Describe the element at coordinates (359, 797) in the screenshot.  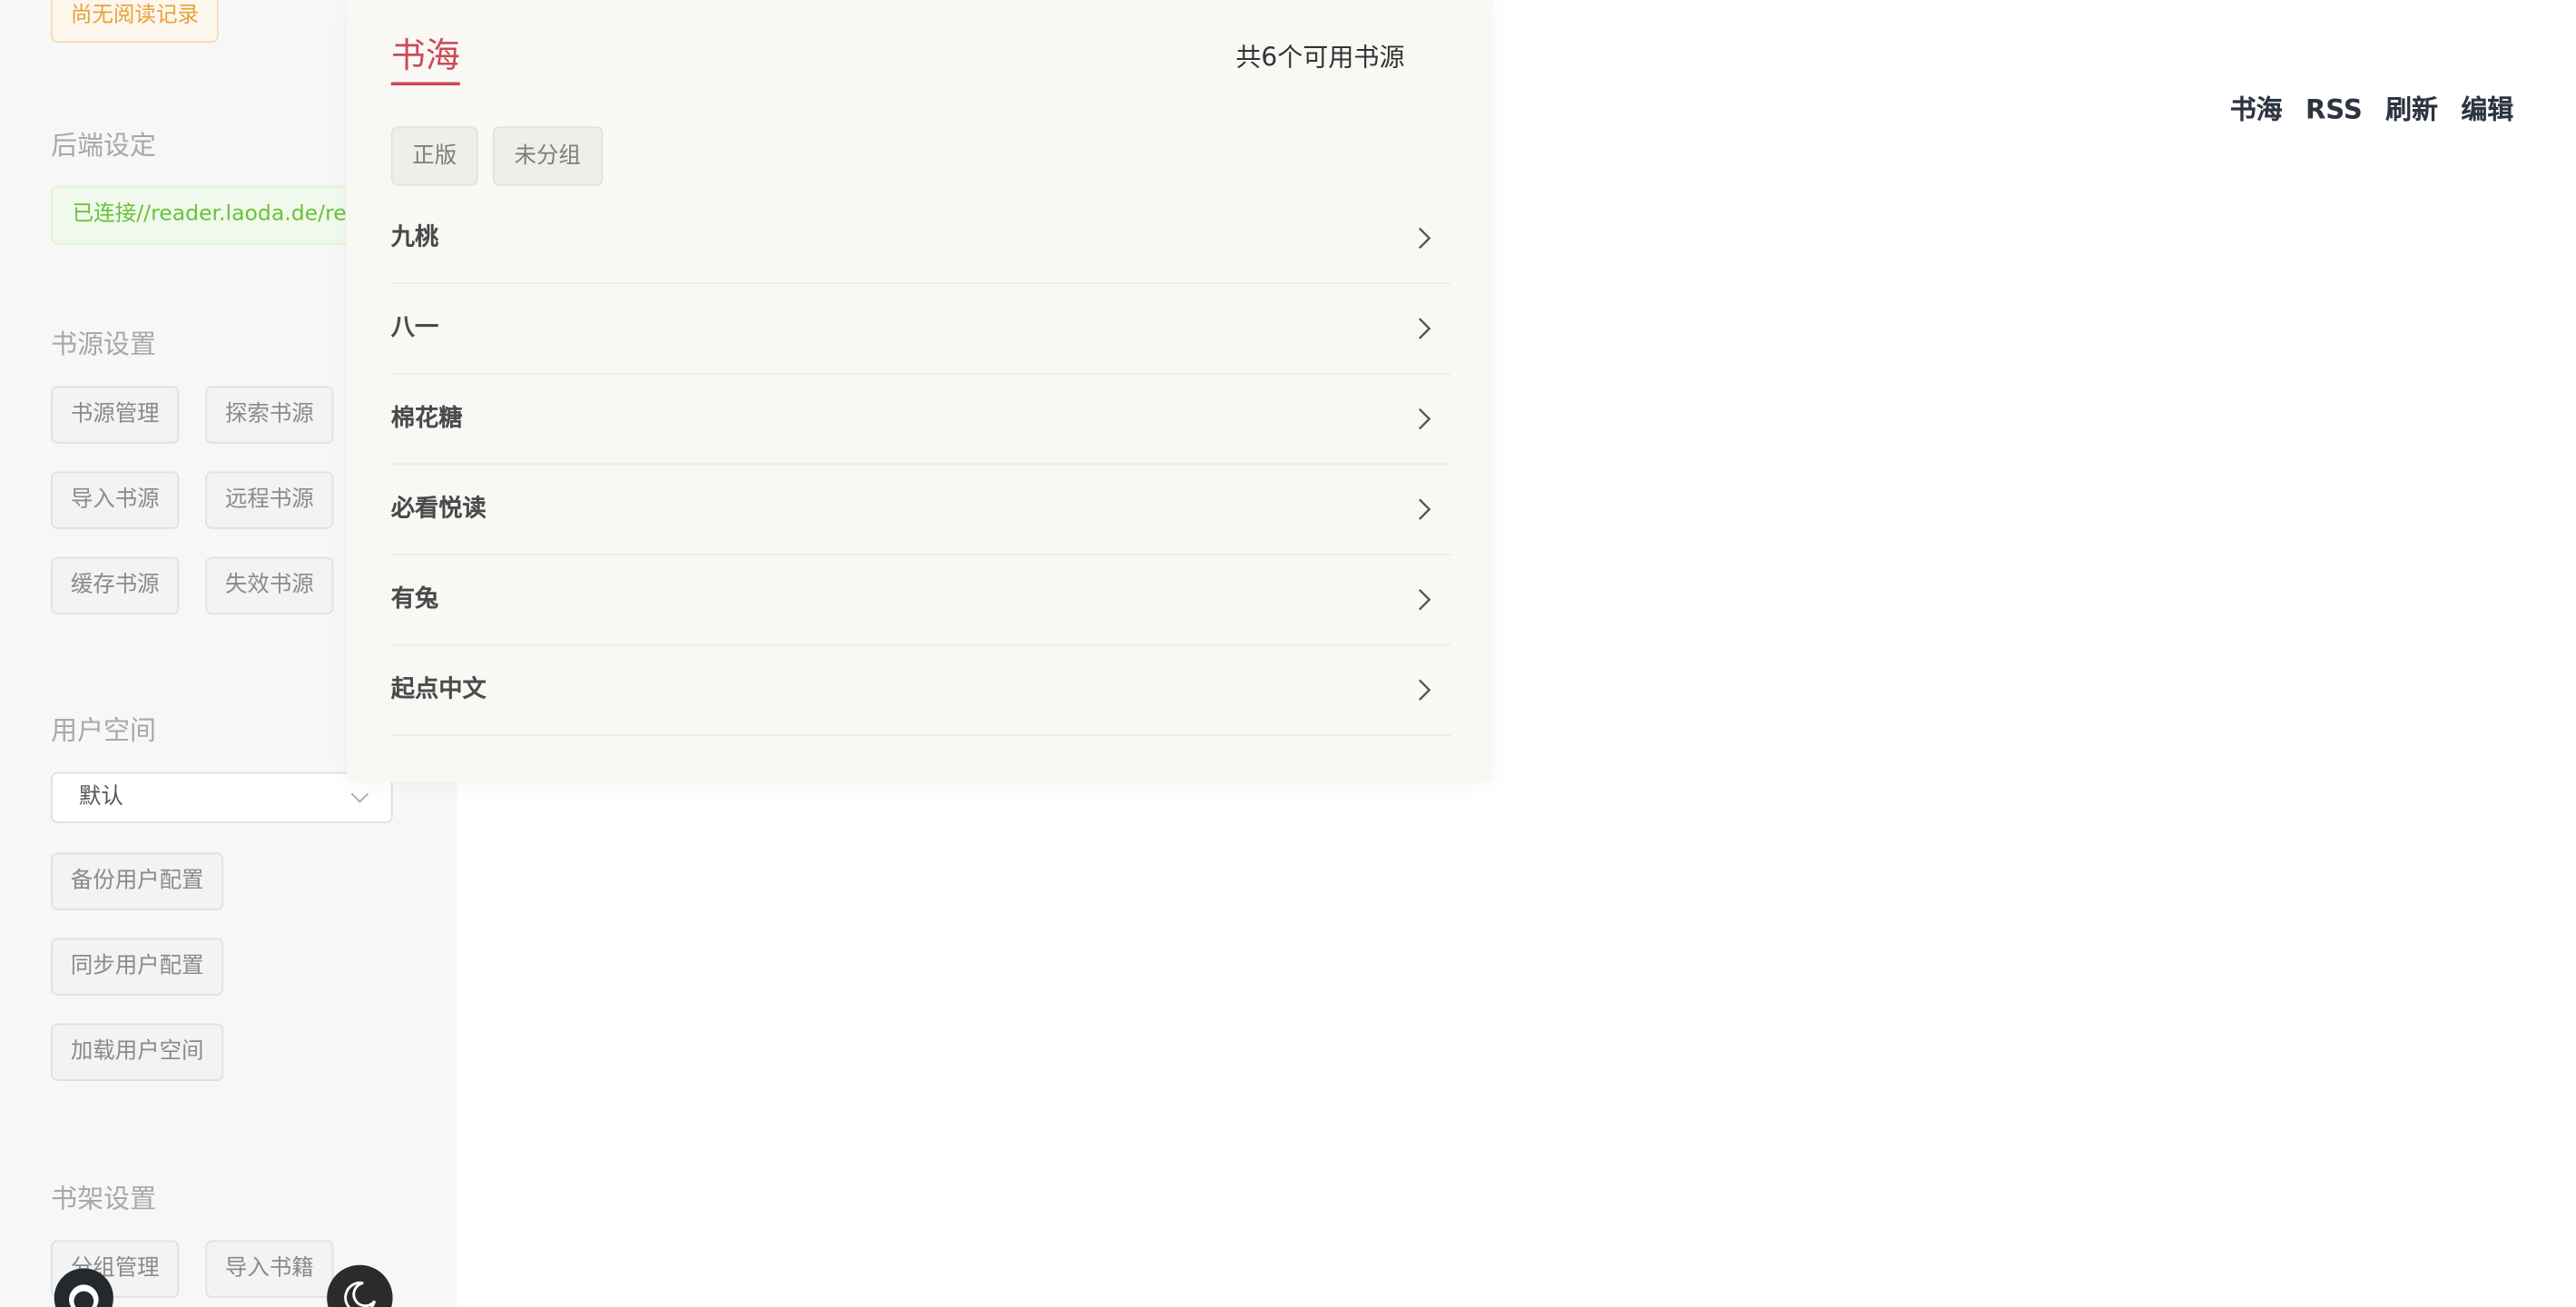
I see `chevron-down-icon` at that location.